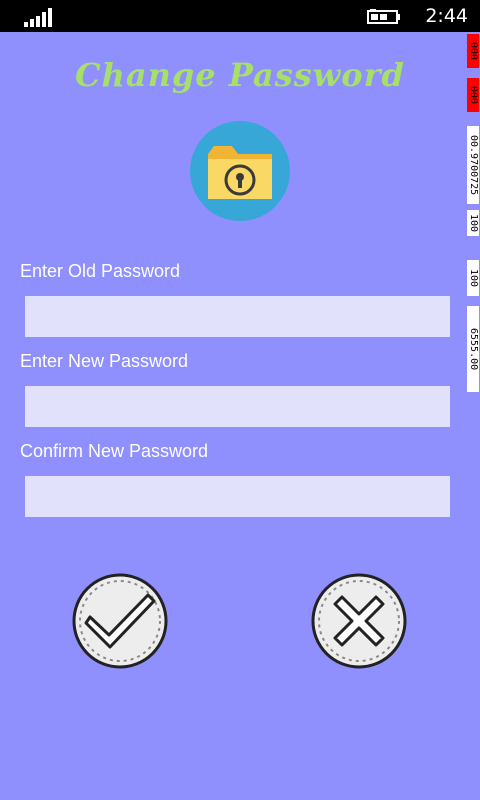 The image size is (480, 800). What do you see at coordinates (38, 17) in the screenshot?
I see `signal-bars-icon` at bounding box center [38, 17].